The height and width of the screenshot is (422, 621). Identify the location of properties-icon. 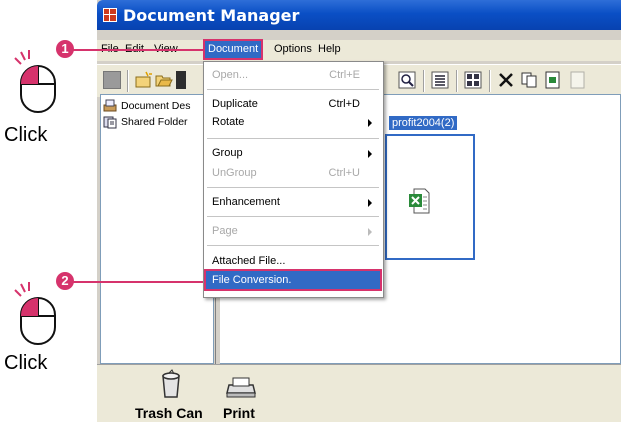
(112, 80).